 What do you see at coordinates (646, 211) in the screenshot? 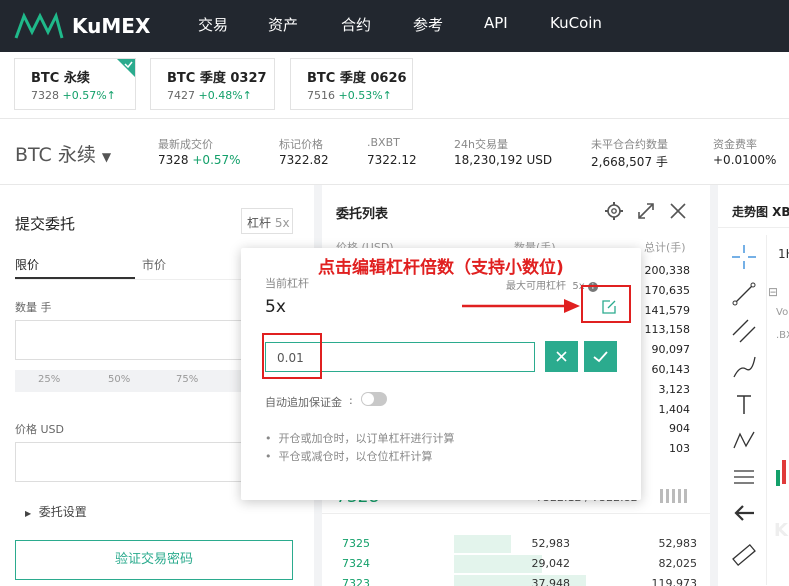
I see `expand-icon` at bounding box center [646, 211].